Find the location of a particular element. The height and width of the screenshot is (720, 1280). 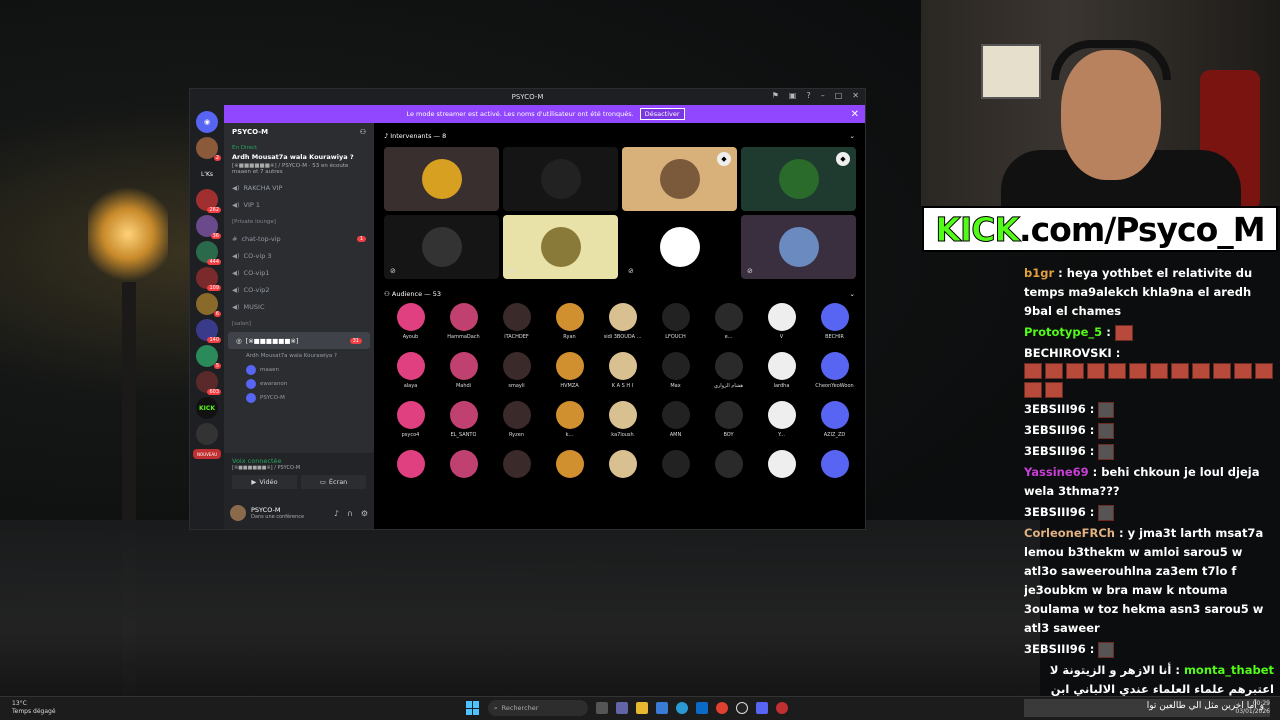

help-icon: ? is located at coordinates (808, 95).